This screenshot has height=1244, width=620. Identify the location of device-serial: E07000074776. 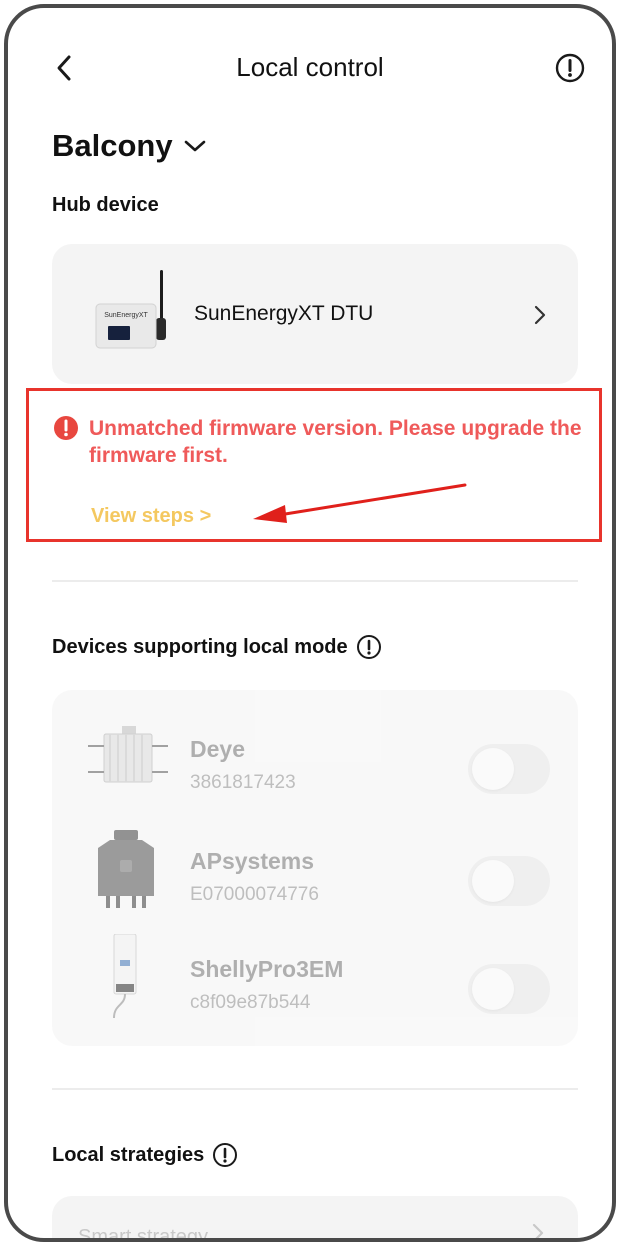
(254, 894).